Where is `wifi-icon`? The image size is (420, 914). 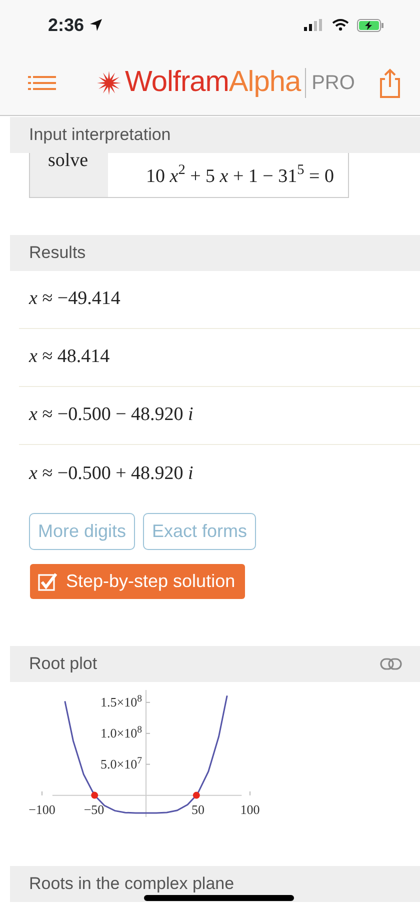 wifi-icon is located at coordinates (340, 25).